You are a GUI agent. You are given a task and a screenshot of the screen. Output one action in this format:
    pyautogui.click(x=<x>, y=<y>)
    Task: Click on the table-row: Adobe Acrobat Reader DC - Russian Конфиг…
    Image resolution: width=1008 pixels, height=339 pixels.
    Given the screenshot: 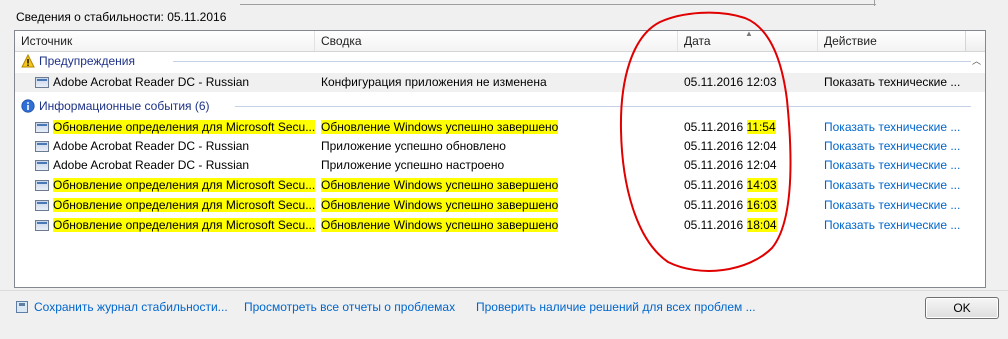 What is the action you would take?
    pyautogui.click(x=500, y=82)
    